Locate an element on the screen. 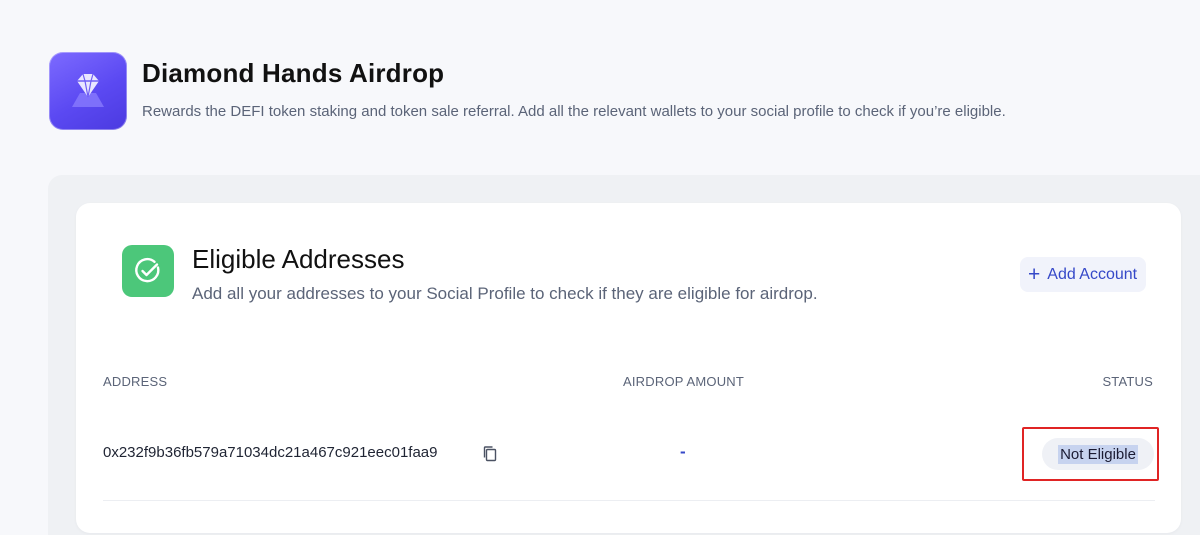 This screenshot has width=1200, height=535. diamond-hands-icon is located at coordinates (88, 91).